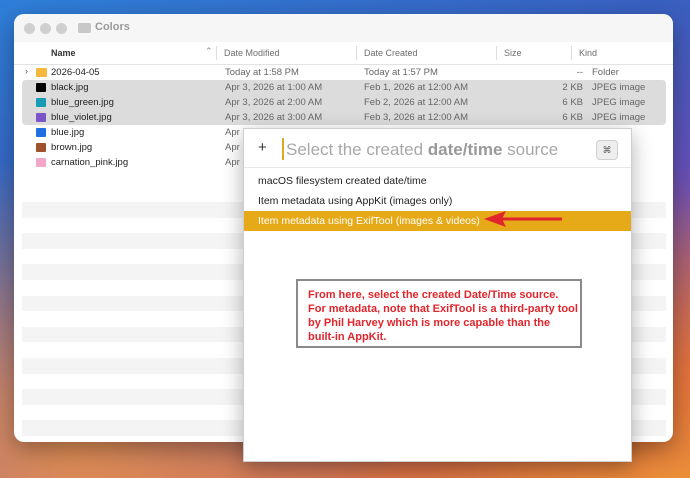 The height and width of the screenshot is (478, 690). Describe the element at coordinates (70, 87) in the screenshot. I see `file-name: black.jpg` at that location.